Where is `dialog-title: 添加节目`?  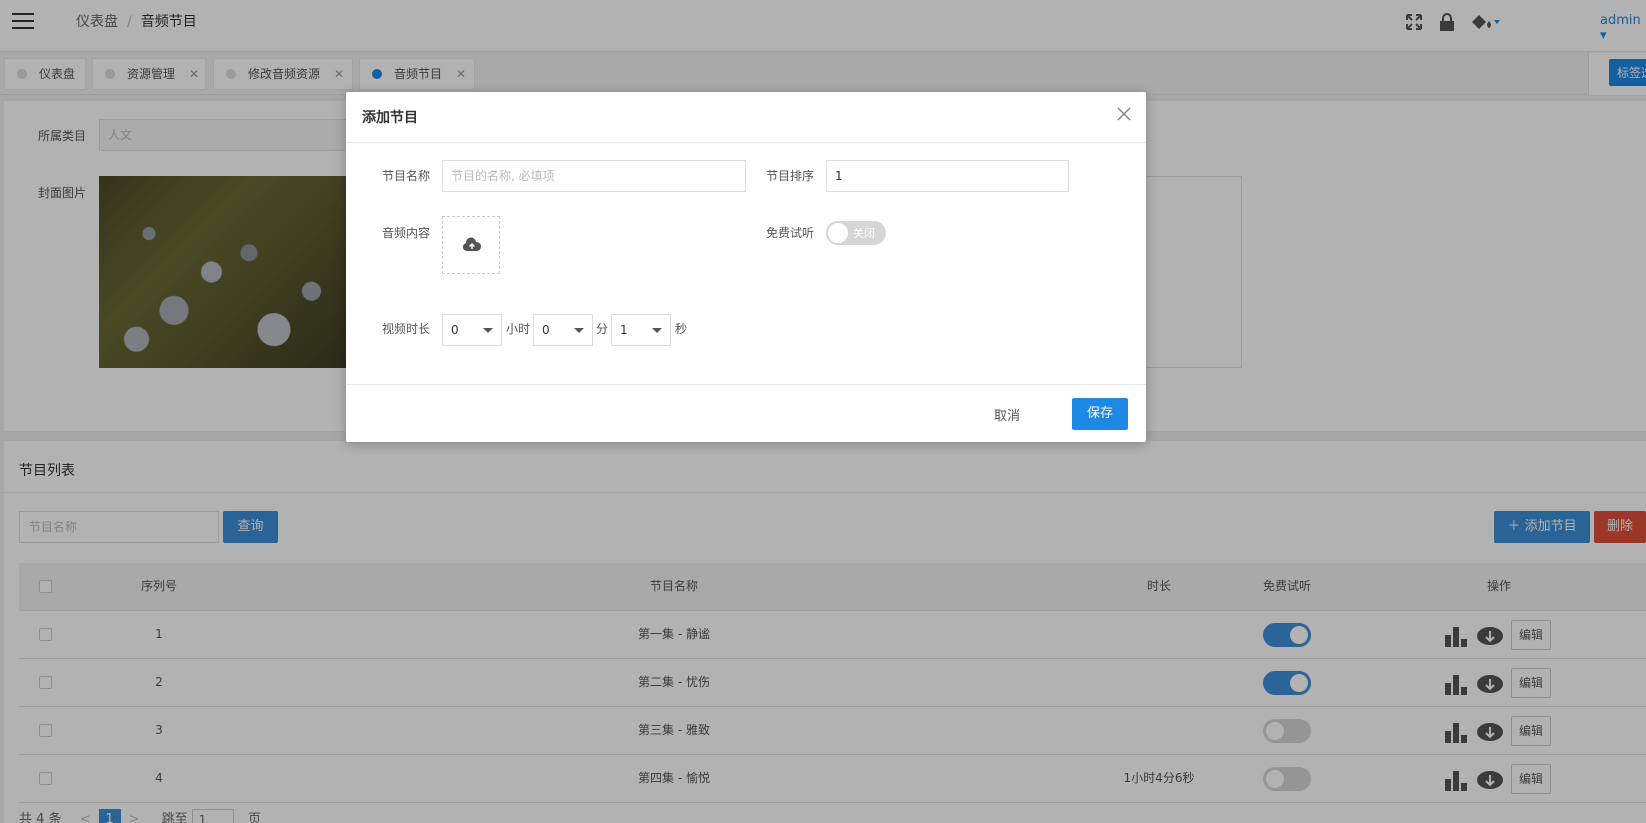 dialog-title: 添加节目 is located at coordinates (390, 118).